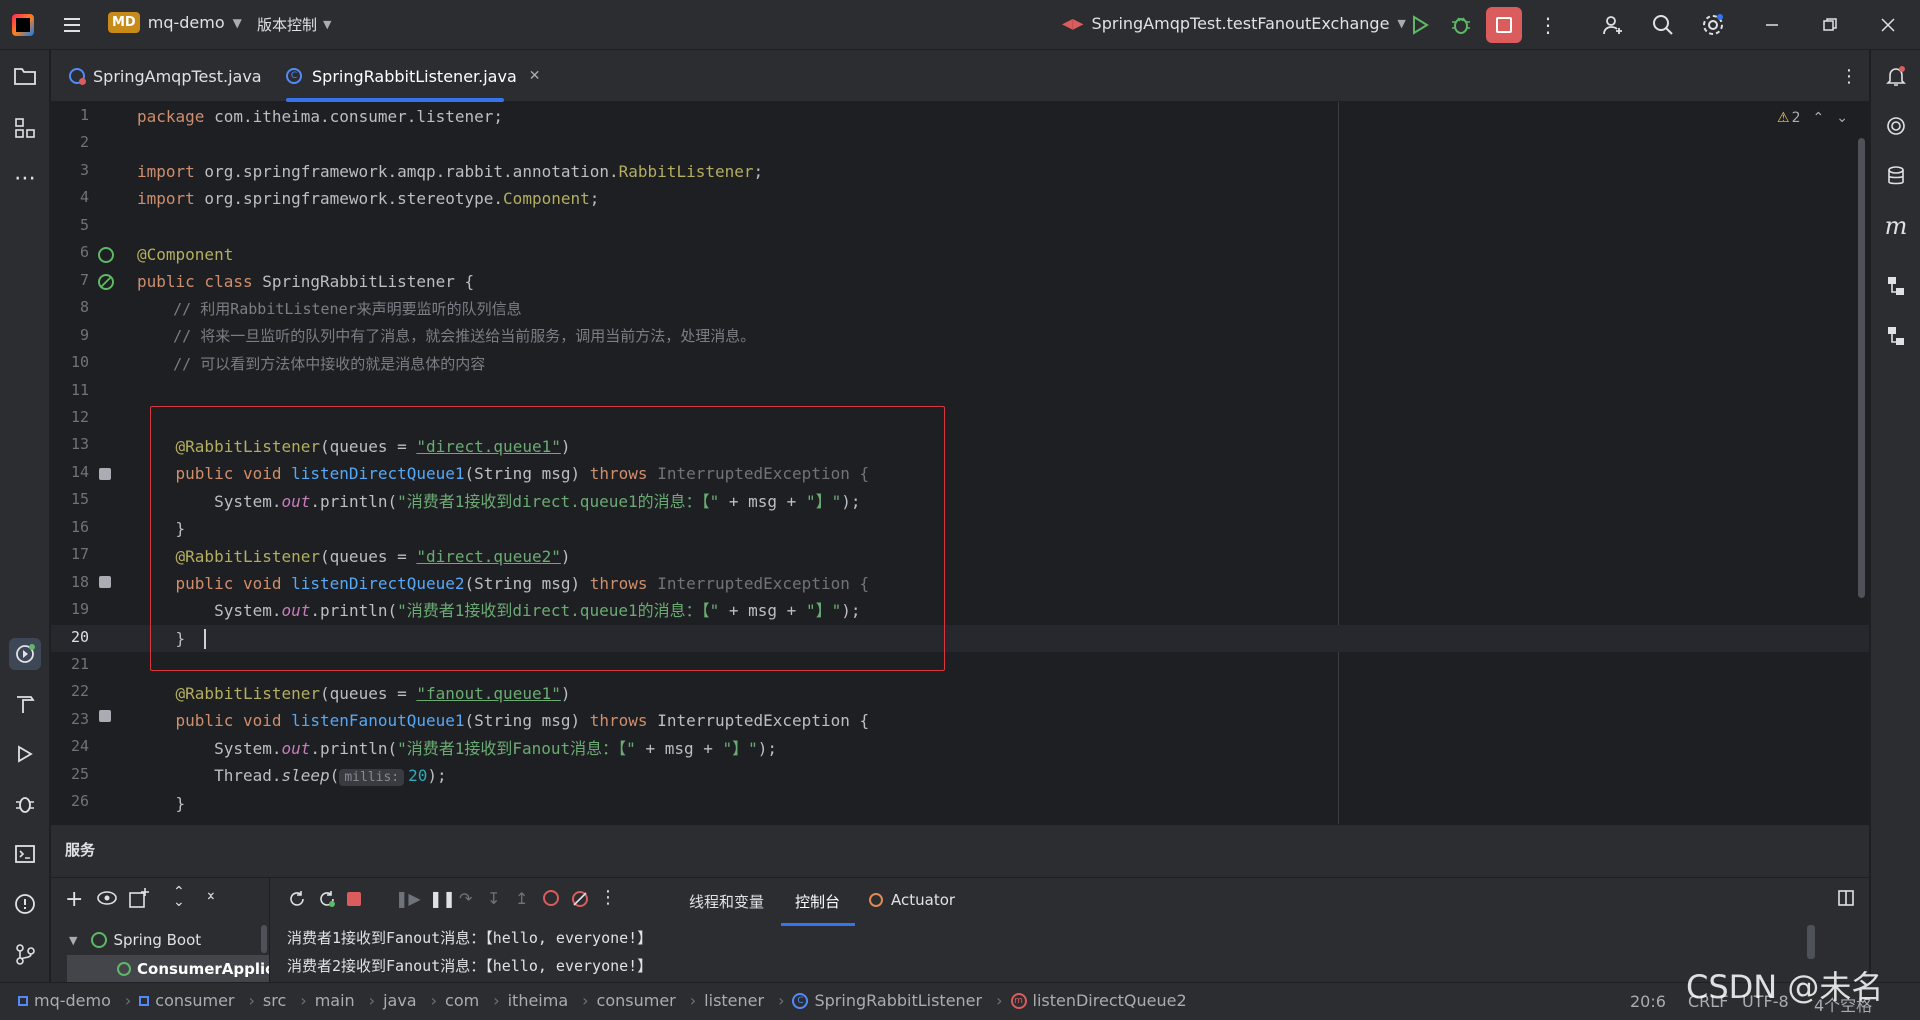 This screenshot has width=1920, height=1020. What do you see at coordinates (168, 969) in the screenshot?
I see `tree-item-consumer-application: ConsumerApplica` at bounding box center [168, 969].